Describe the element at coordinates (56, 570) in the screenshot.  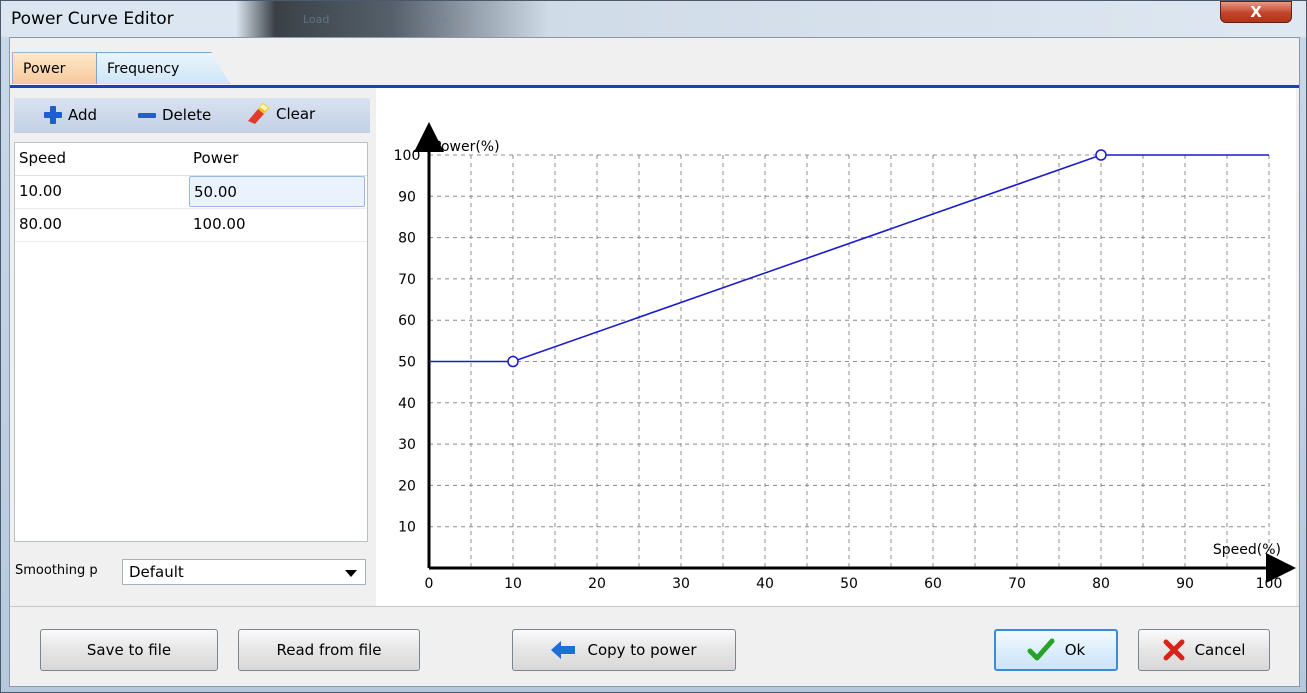
I see `smoothing-label: Smoothing p` at that location.